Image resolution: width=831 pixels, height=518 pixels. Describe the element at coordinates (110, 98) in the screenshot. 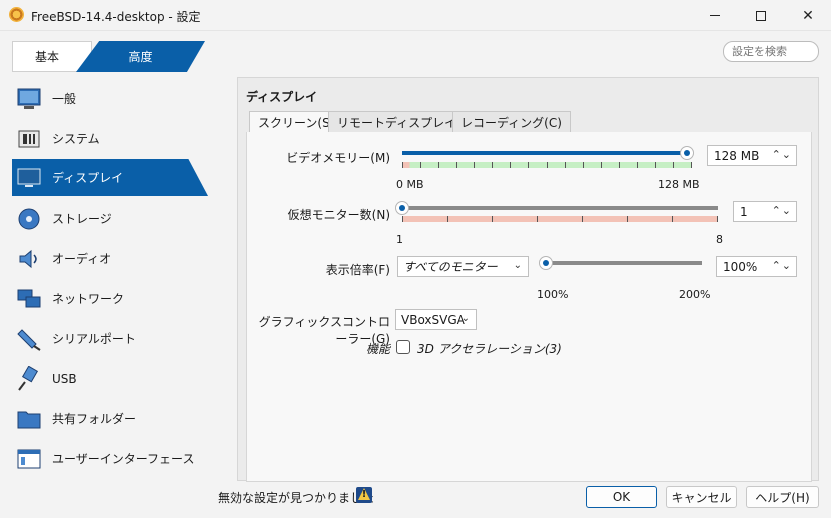

I see `sidebar-item-general: 一般` at that location.